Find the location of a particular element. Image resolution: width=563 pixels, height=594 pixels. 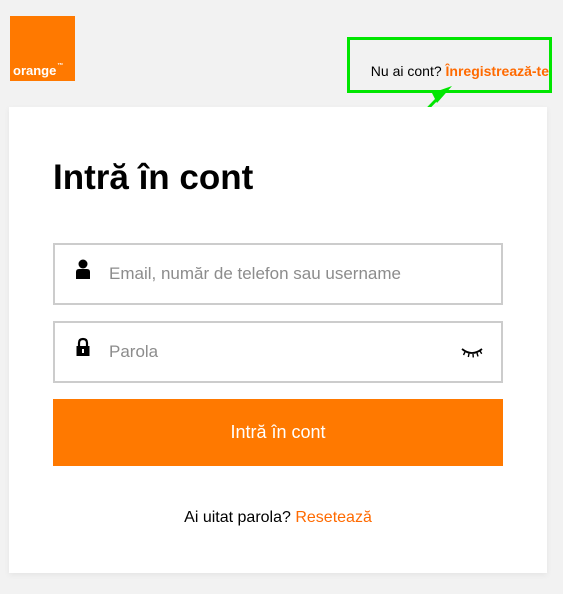

user-icon is located at coordinates (83, 269).